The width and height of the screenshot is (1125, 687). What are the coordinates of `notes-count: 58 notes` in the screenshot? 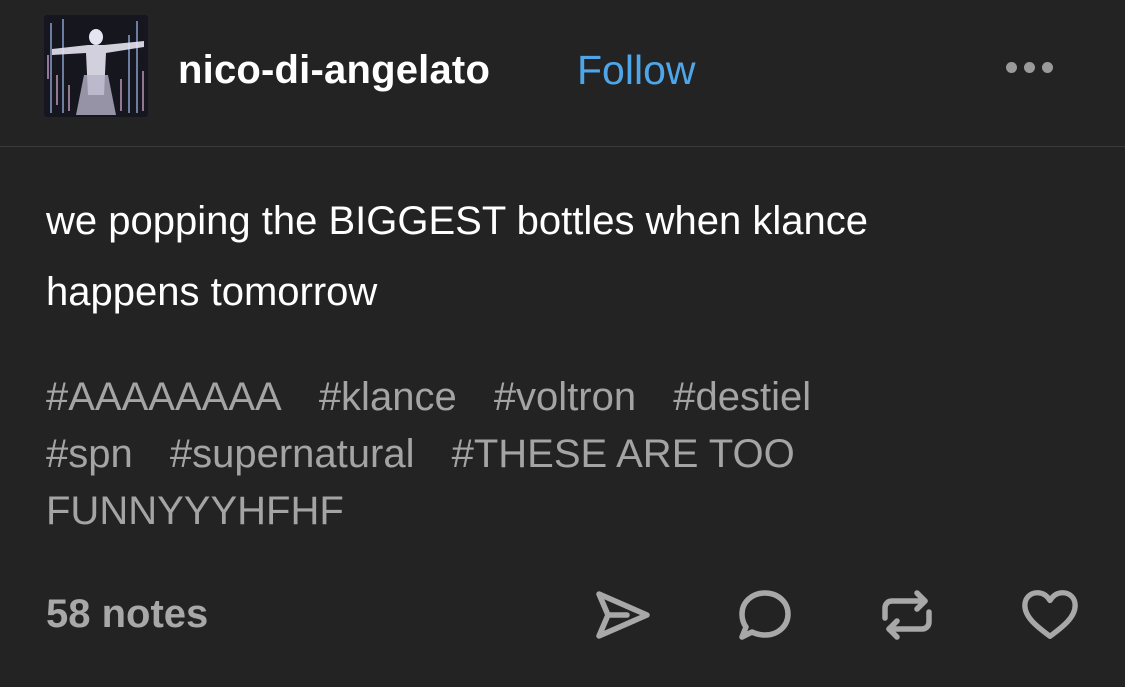 It's located at (127, 614).